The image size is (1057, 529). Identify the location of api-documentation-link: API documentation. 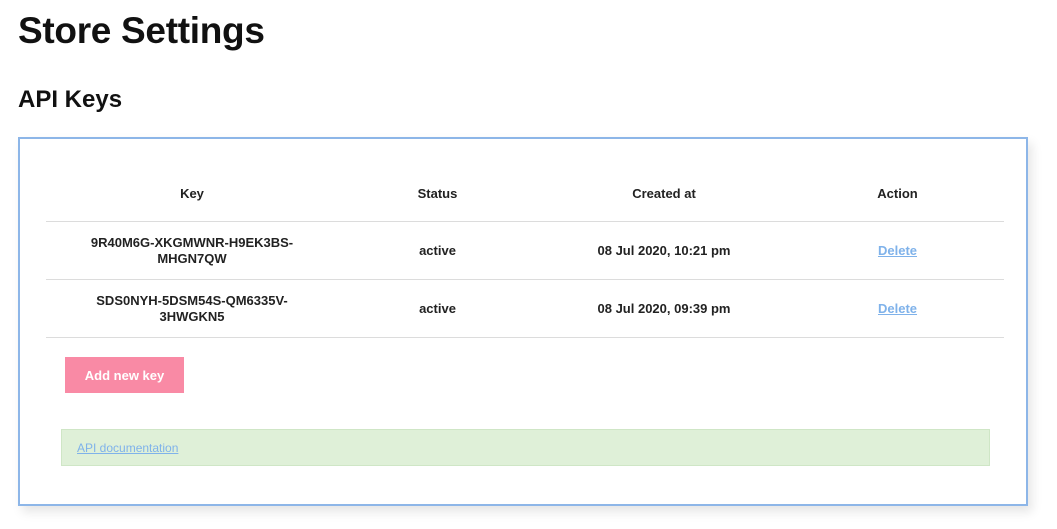
(127, 448).